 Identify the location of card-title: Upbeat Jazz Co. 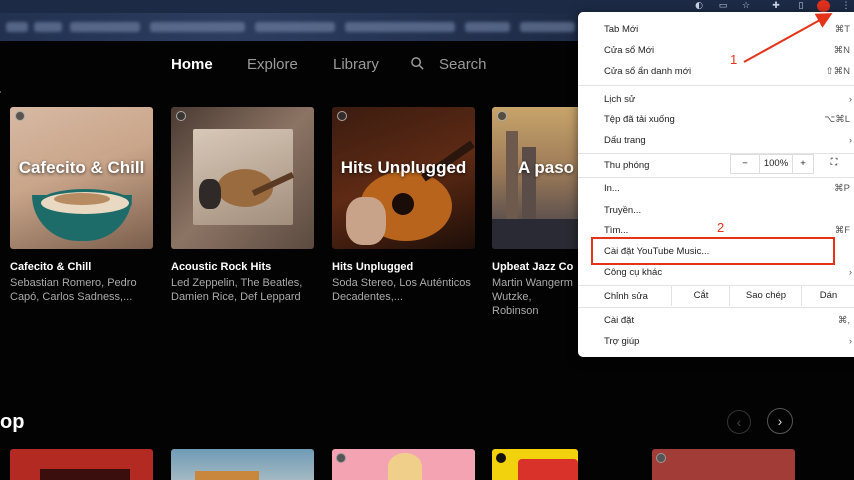
(535, 267).